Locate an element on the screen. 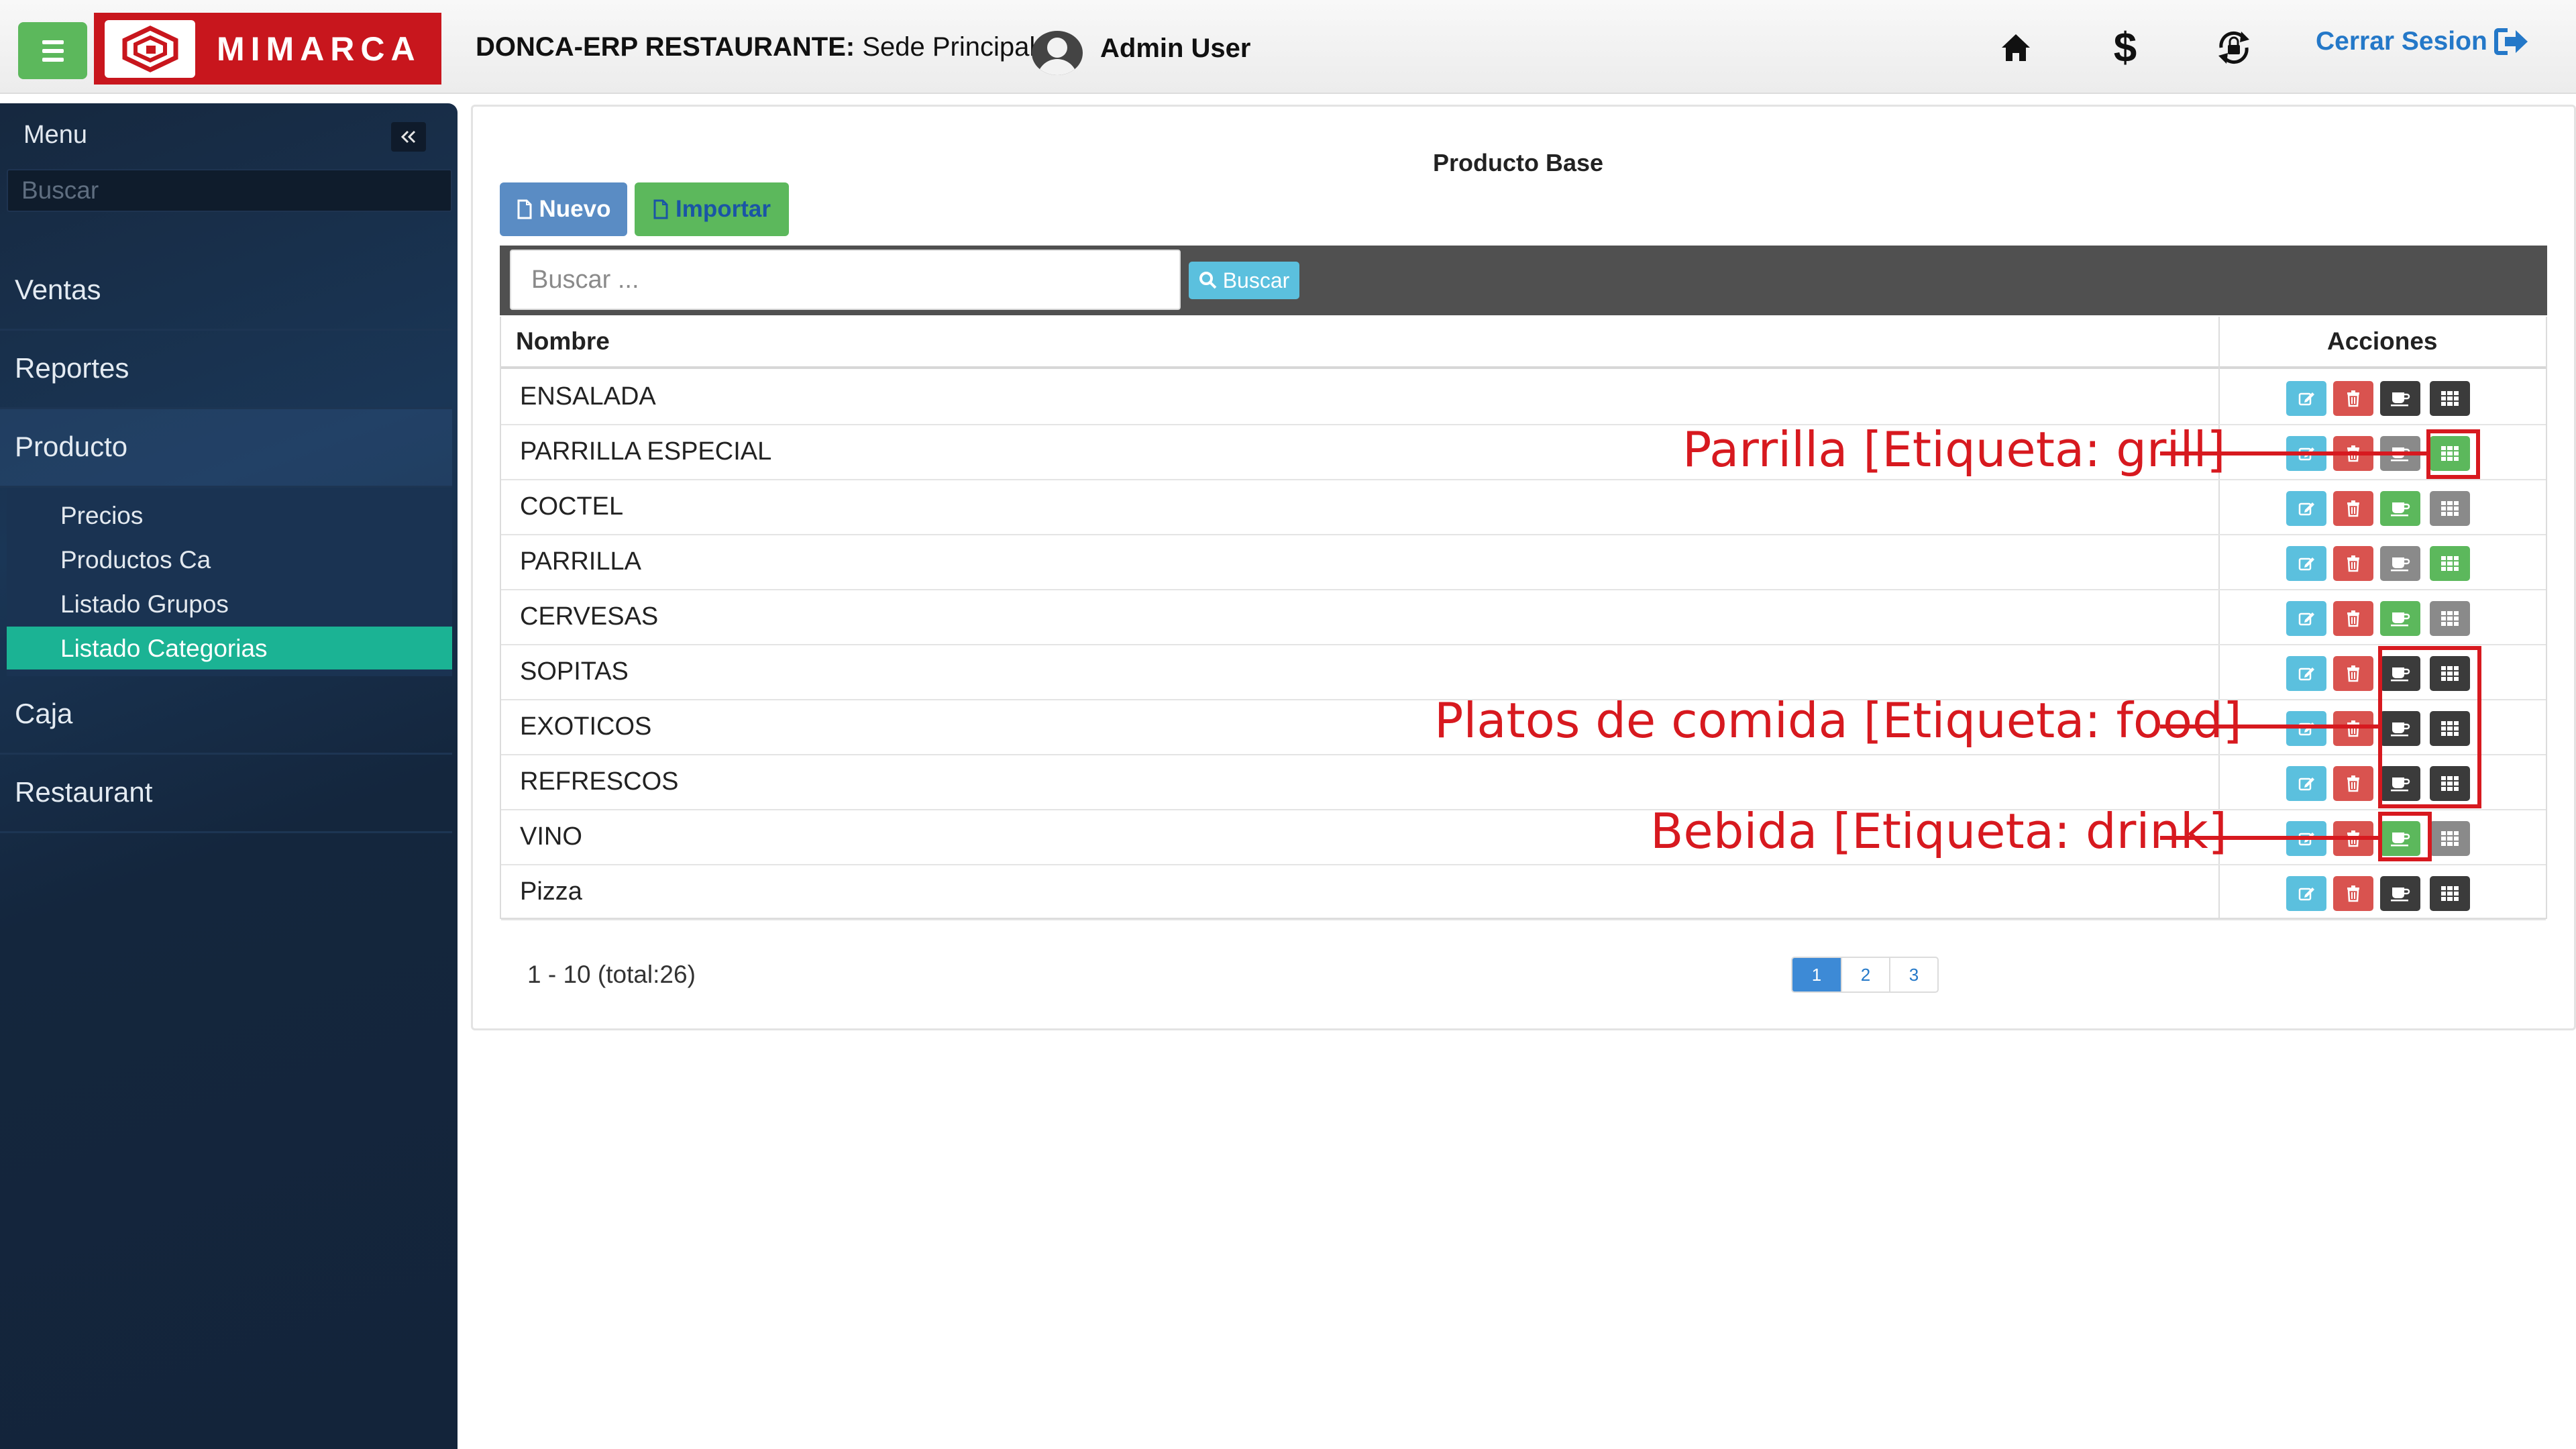 The image size is (2576, 1449). pagination-info: 1 - 10 (total:26) is located at coordinates (611, 974).